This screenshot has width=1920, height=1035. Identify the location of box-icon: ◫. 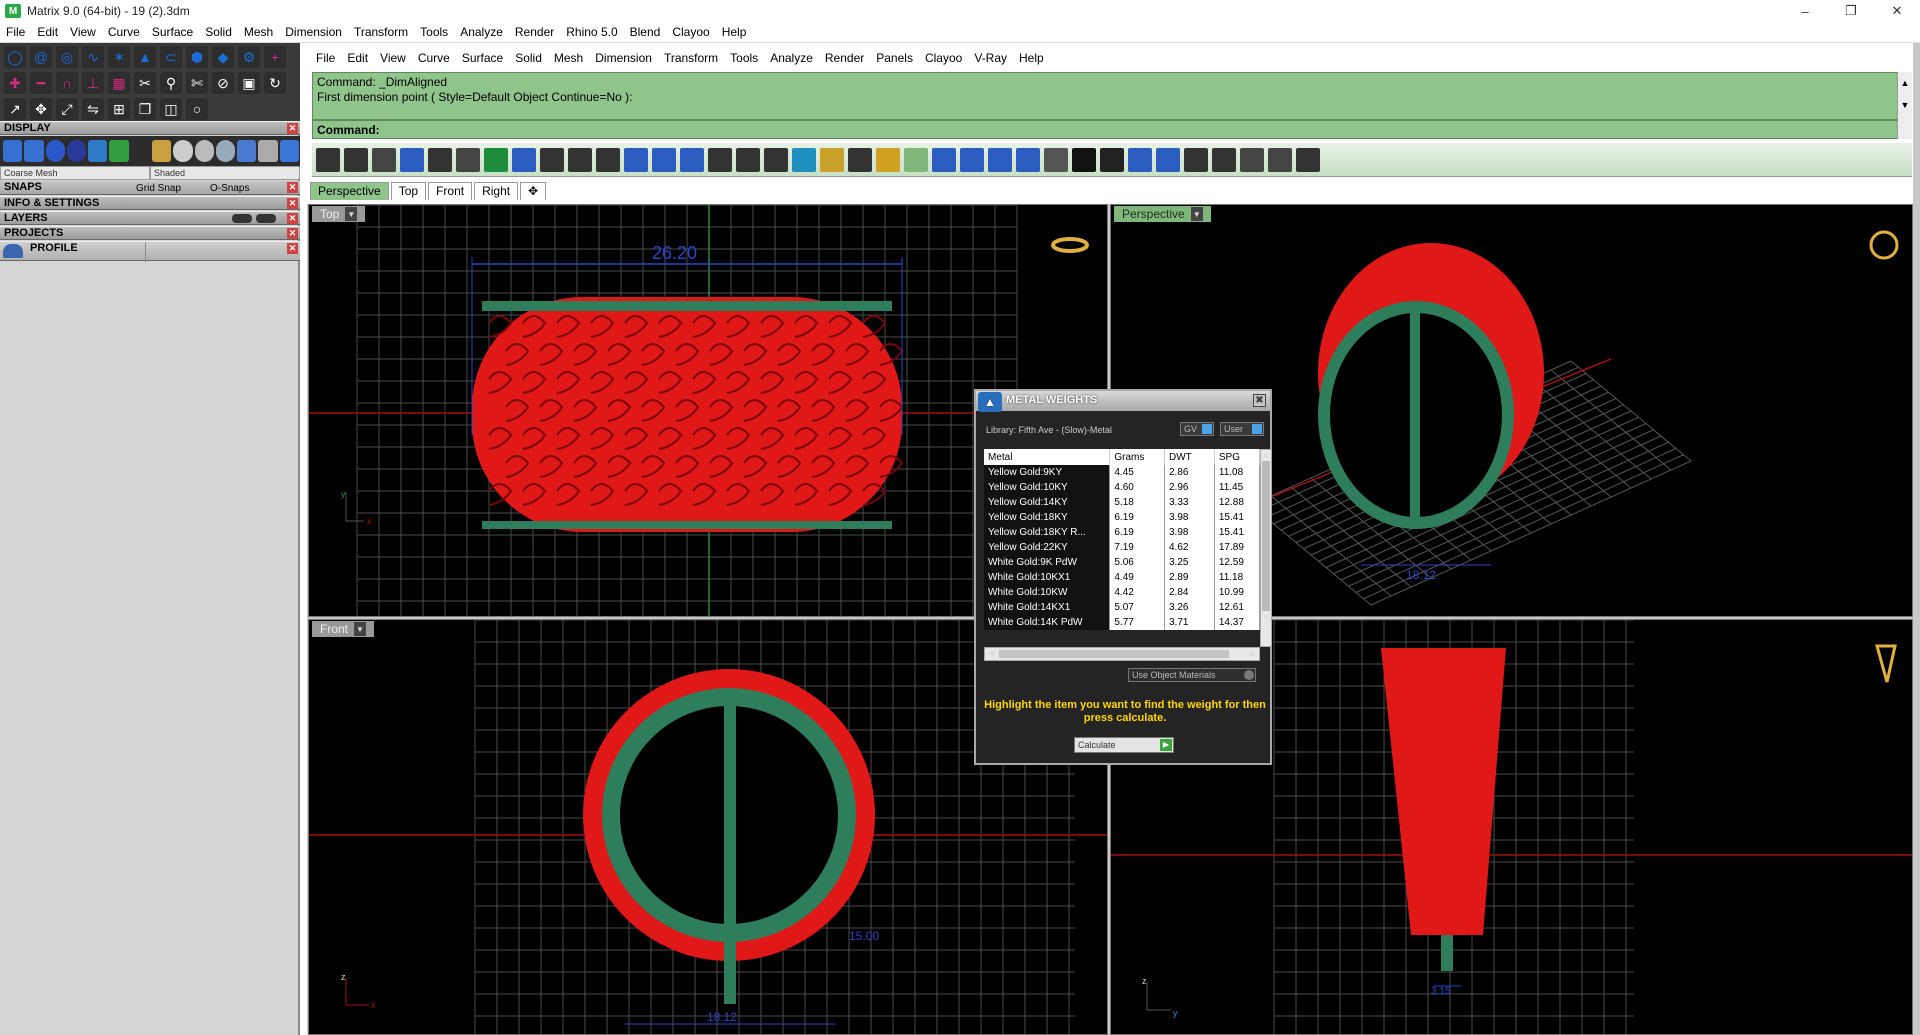
(171, 109).